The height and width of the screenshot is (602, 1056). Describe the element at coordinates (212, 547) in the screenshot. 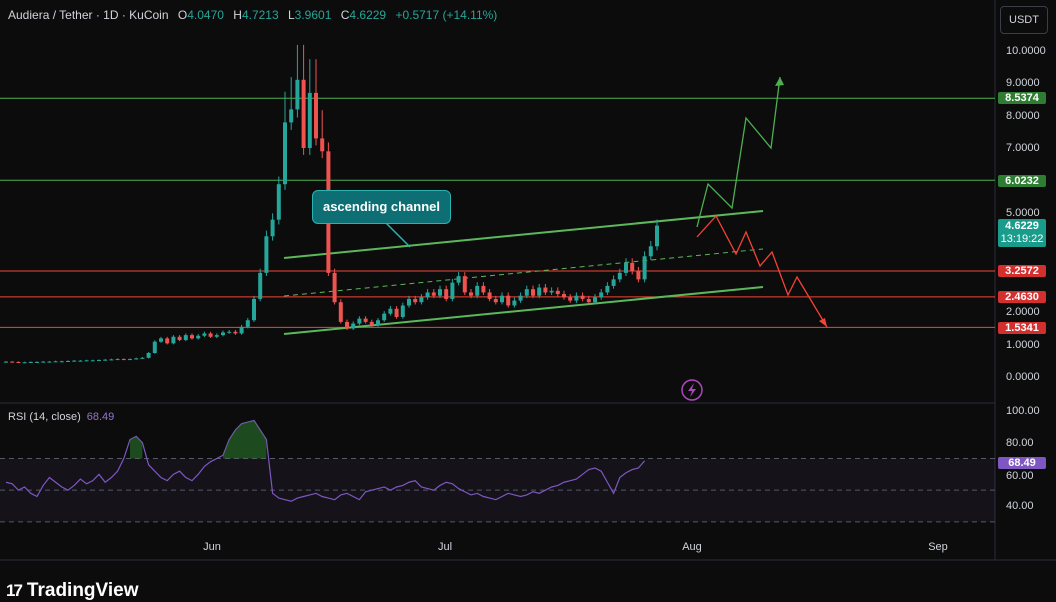

I see `time-tick: Jun` at that location.